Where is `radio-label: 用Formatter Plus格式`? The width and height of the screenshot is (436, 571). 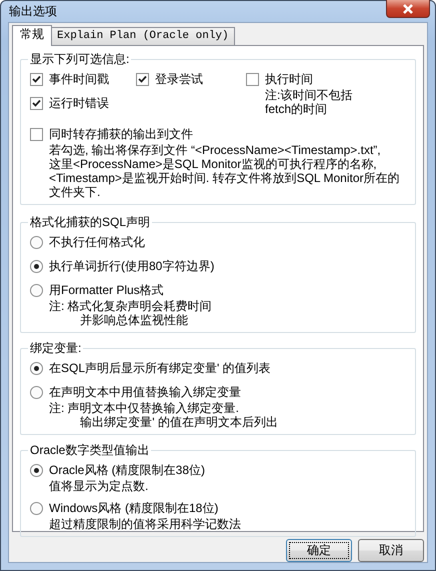
radio-label: 用Formatter Plus格式 is located at coordinates (106, 290).